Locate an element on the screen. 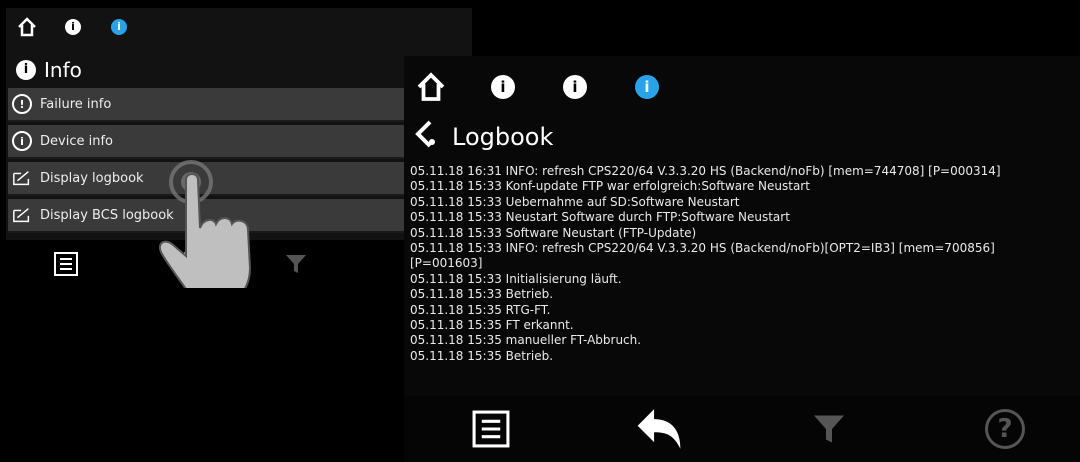 Image resolution: width=1080 pixels, height=462 pixels. log-entry: 05.11.18 15:35 RTG-FT. is located at coordinates (480, 309).